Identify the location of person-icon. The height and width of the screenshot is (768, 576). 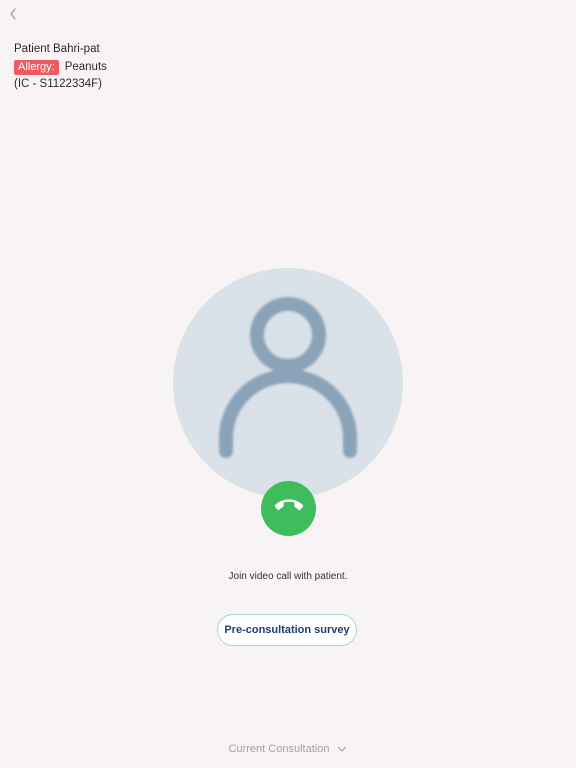
(288, 377).